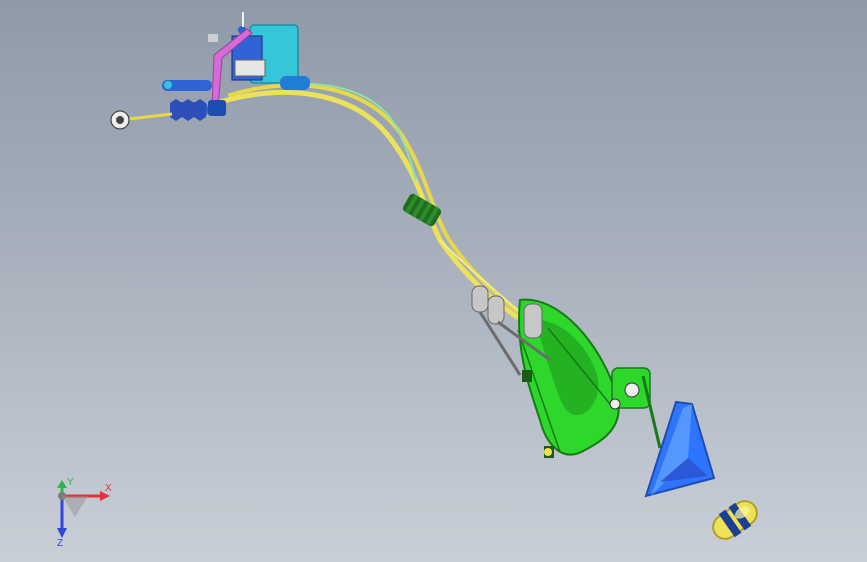 Image resolution: width=867 pixels, height=562 pixels. Describe the element at coordinates (680, 449) in the screenshot. I see `shift-lever-boot` at that location.